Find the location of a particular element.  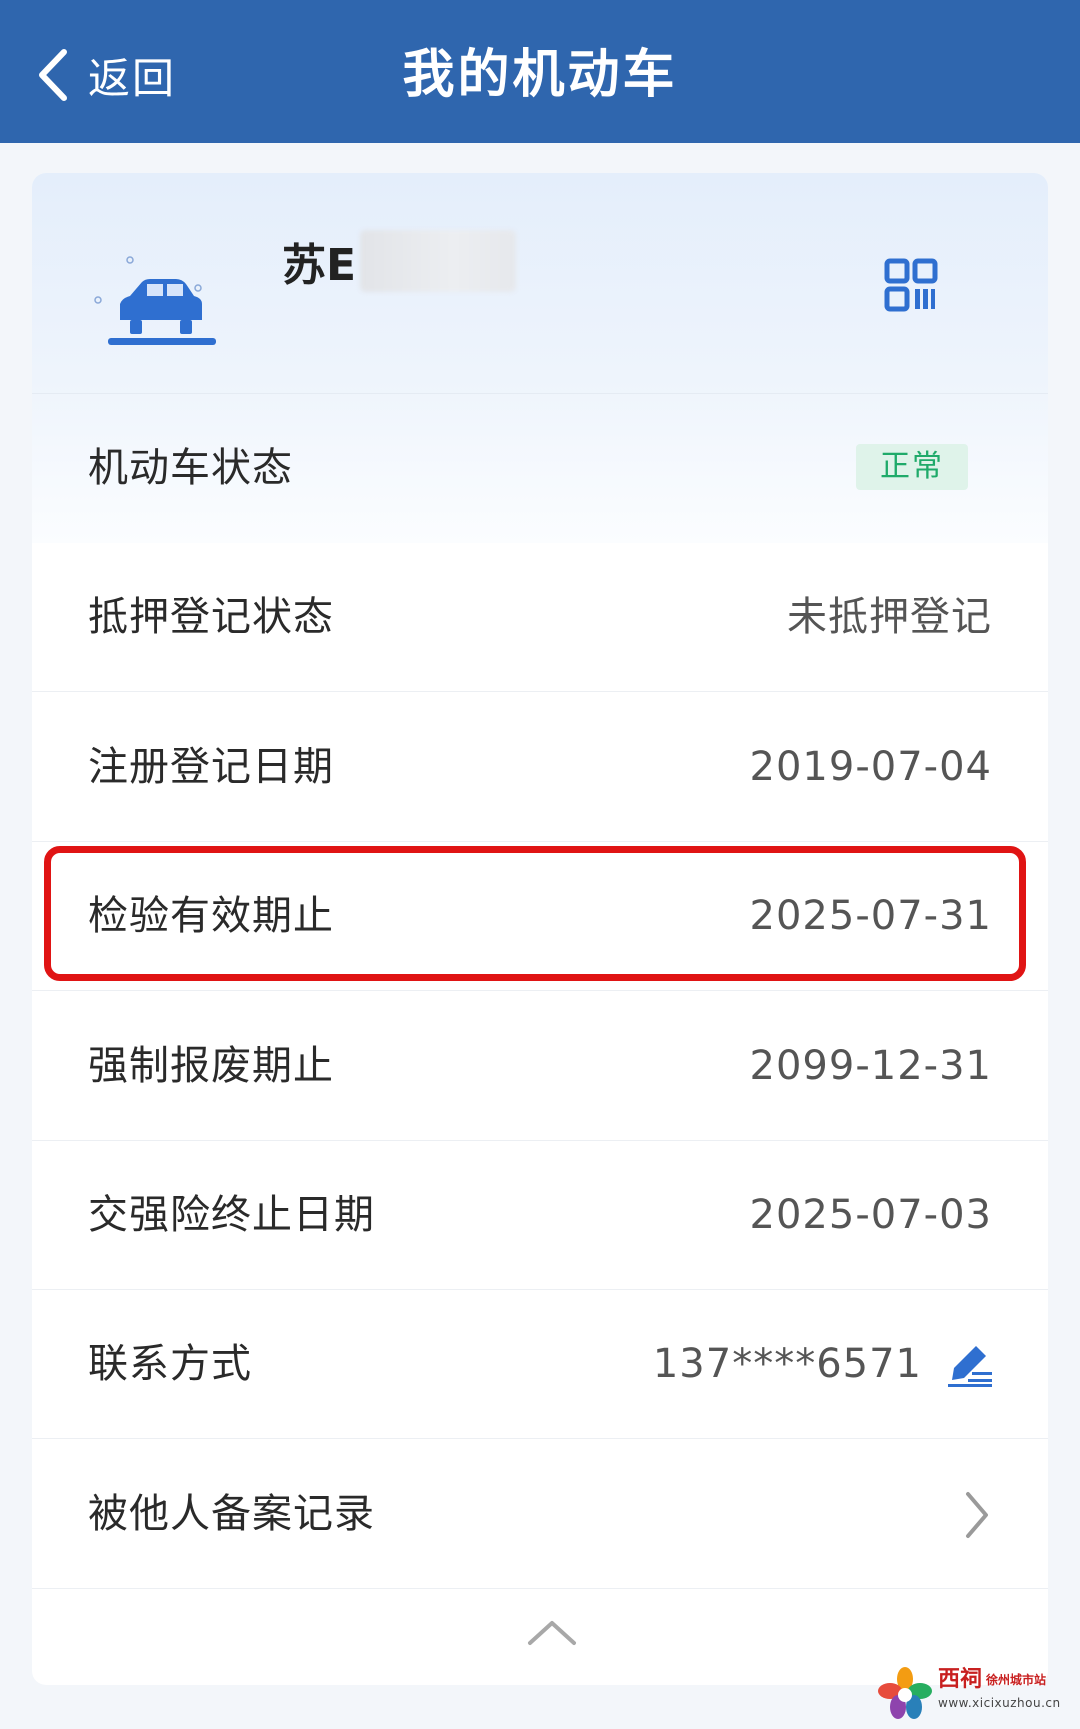

row-others-record: 被他人备案记录 is located at coordinates (540, 1514).